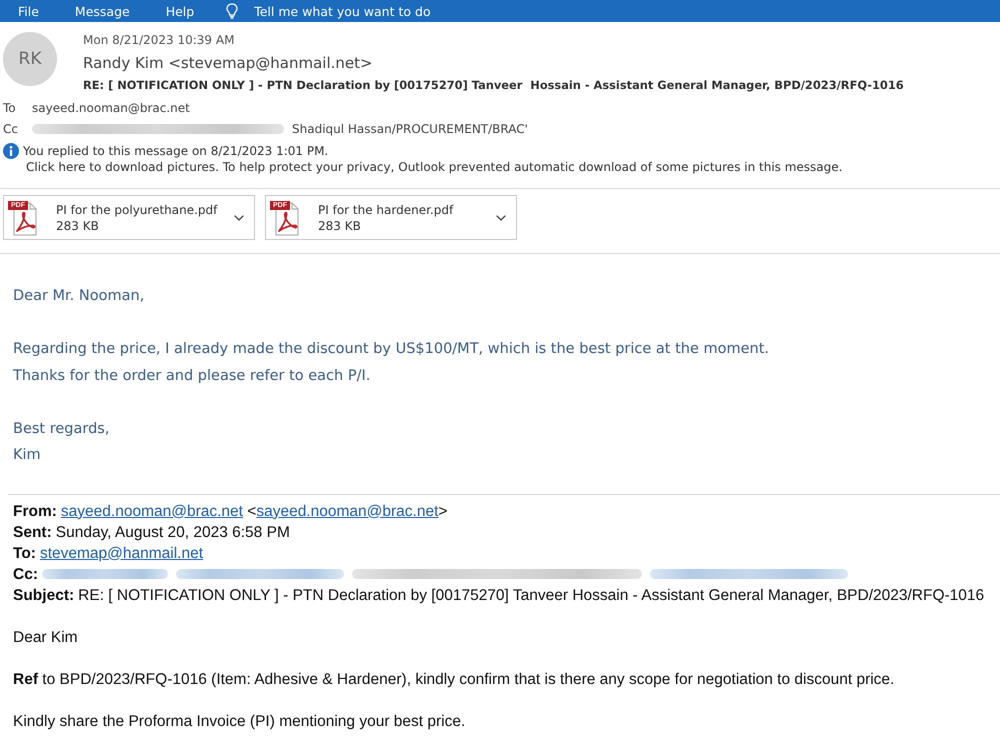  I want to click on recipient-address: sayeed.nooman@brac.net, so click(111, 107).